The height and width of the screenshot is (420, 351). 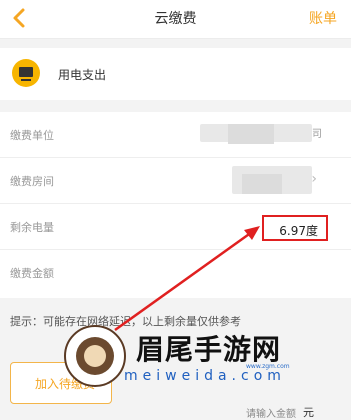 What do you see at coordinates (32, 273) in the screenshot?
I see `amount-label: 缴费金额` at bounding box center [32, 273].